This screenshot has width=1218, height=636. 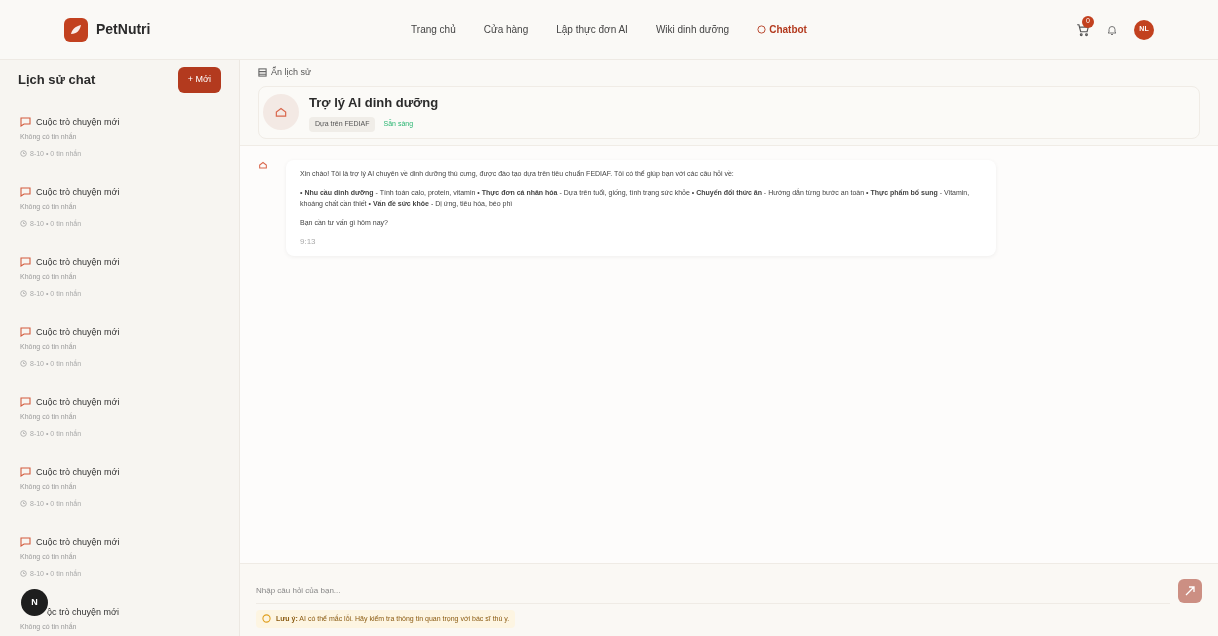 What do you see at coordinates (433, 29) in the screenshot?
I see `nav-link: Trang chủ` at bounding box center [433, 29].